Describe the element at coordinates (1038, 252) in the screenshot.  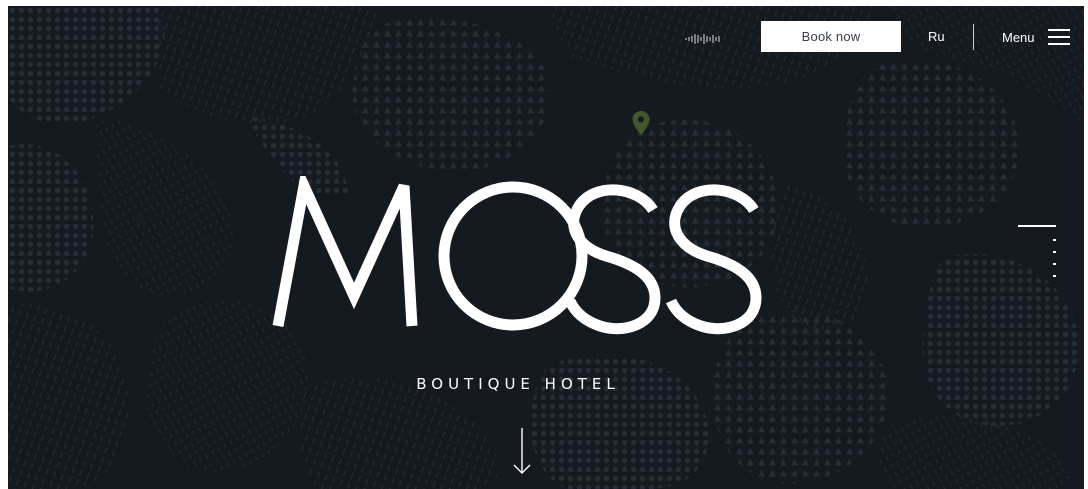
I see `slide-pager` at that location.